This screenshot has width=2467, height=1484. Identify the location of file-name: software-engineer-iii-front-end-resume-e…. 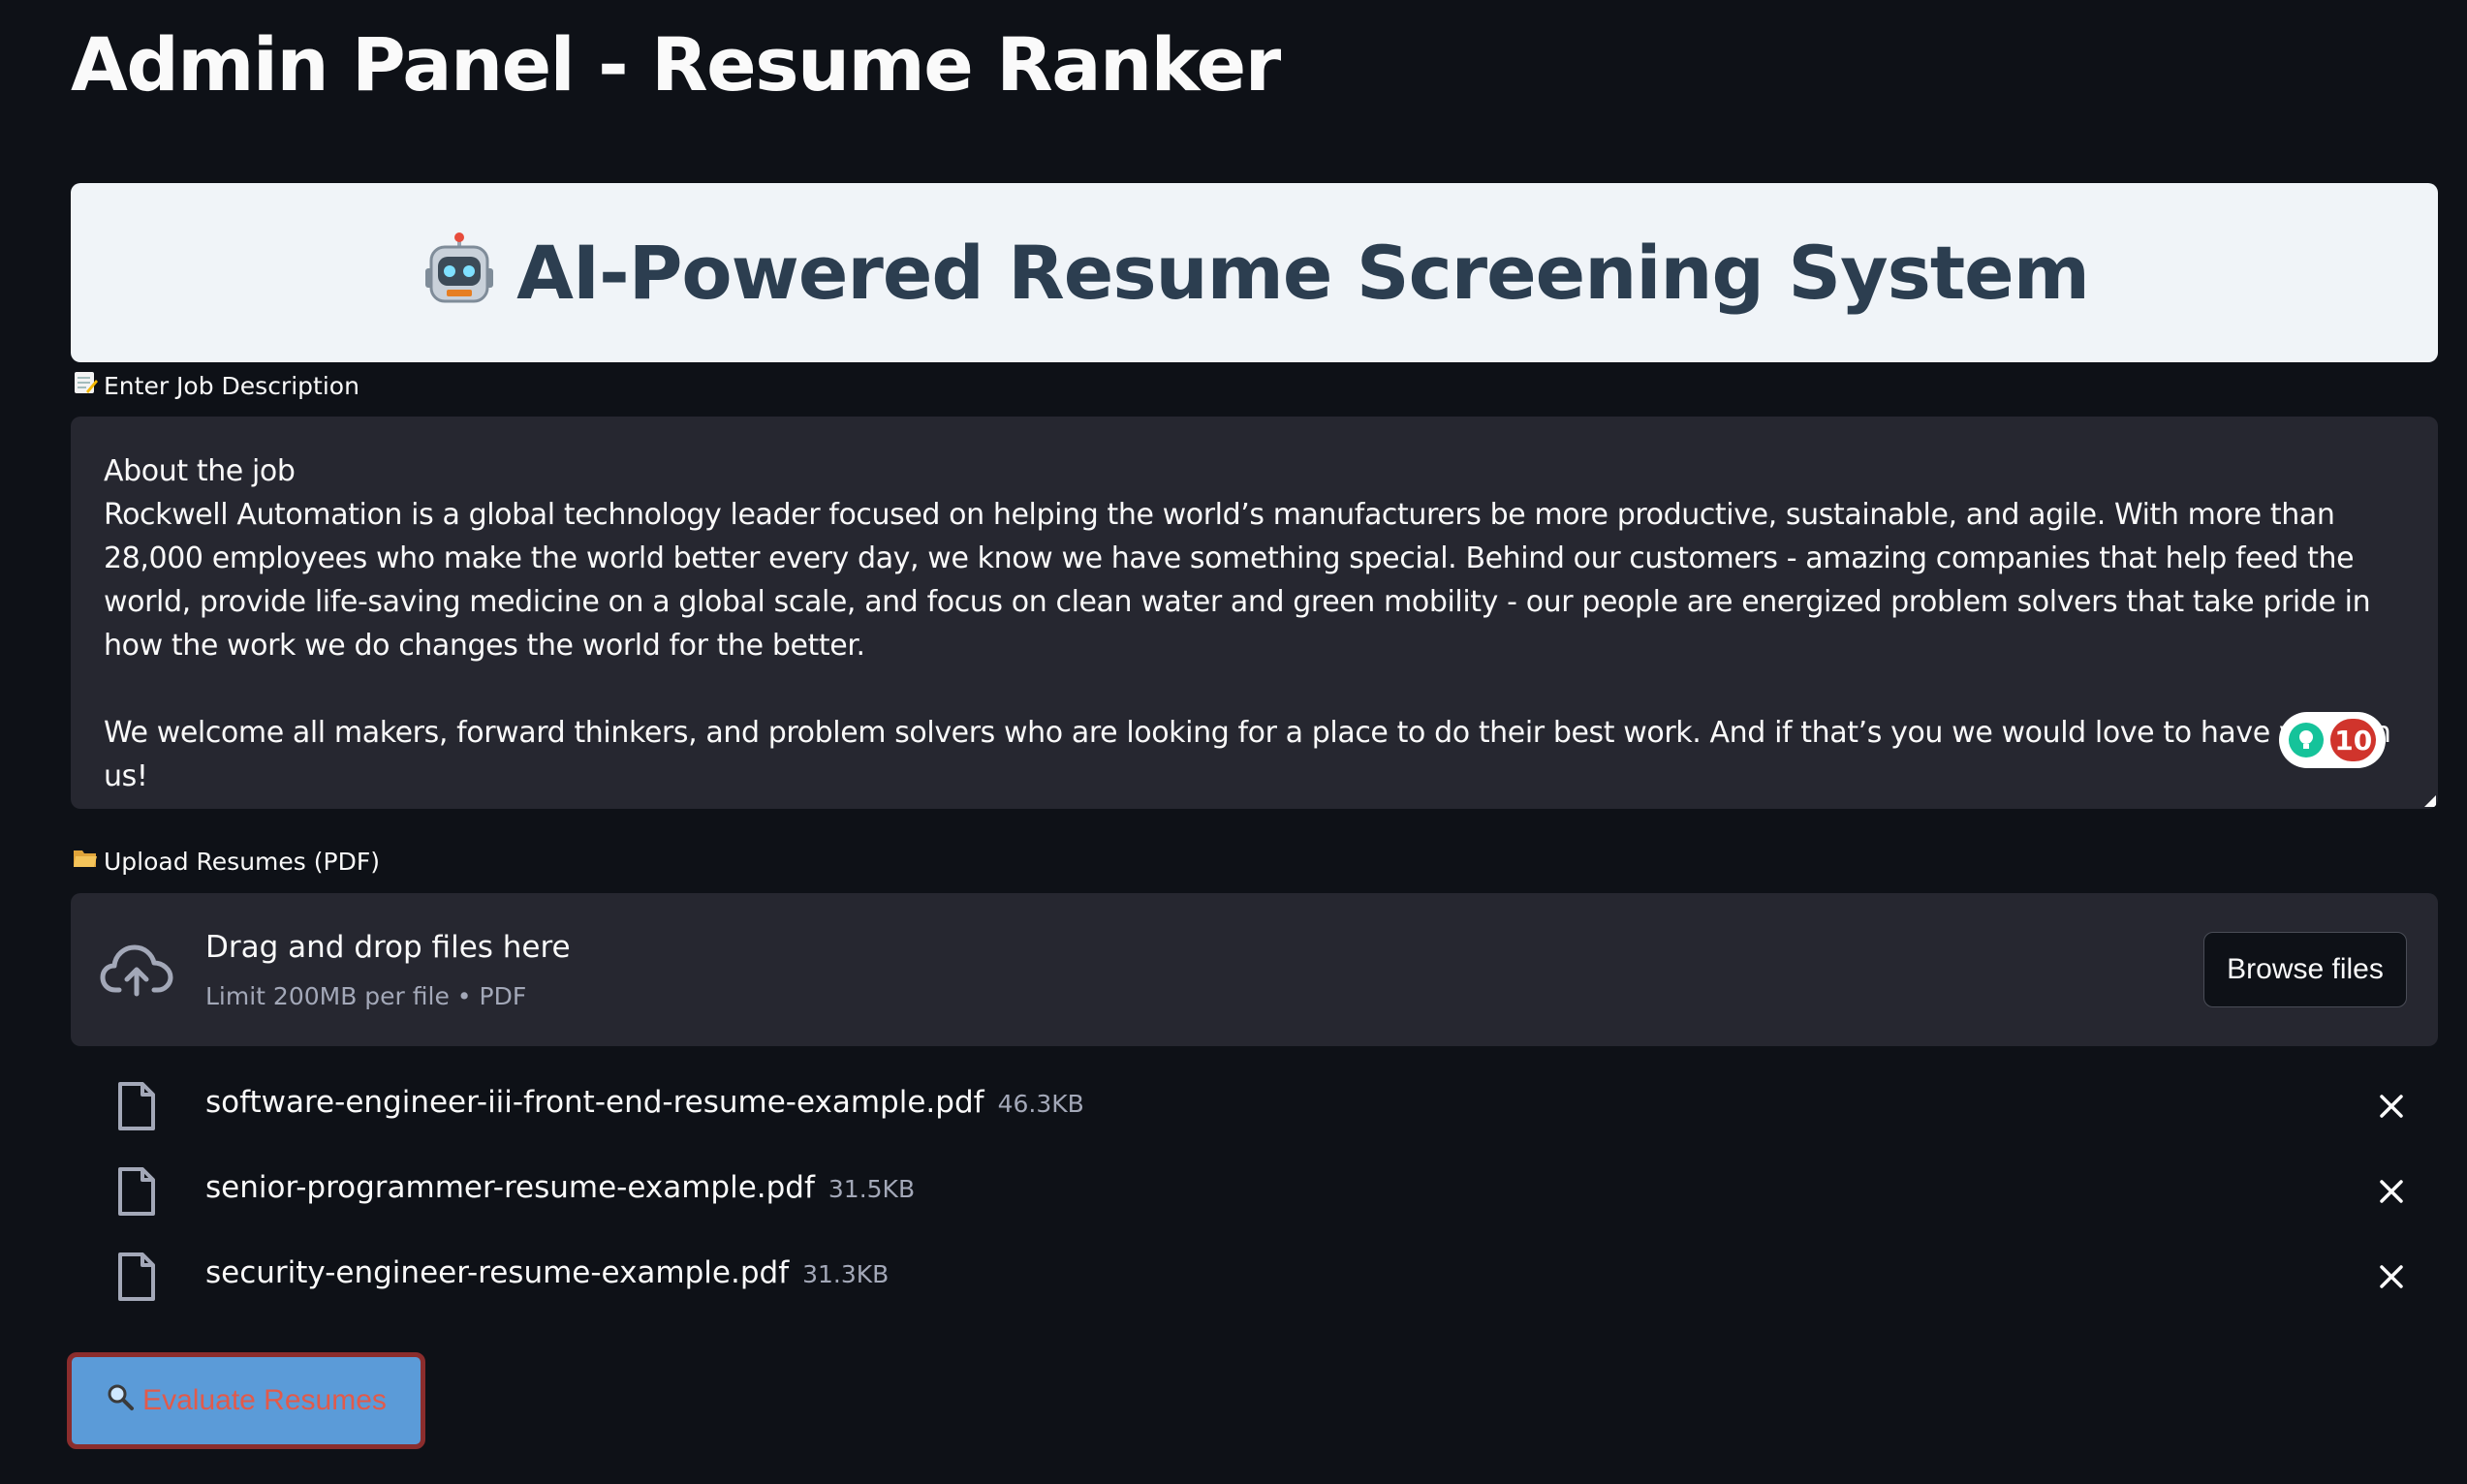
(594, 1102).